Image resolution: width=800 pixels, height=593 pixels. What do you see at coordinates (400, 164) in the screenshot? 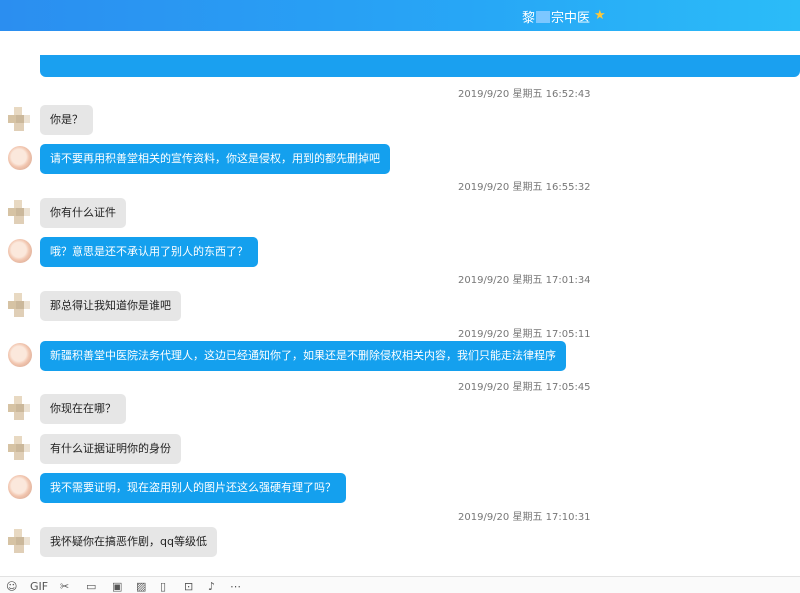
I see `outgoing-message: 请不要再用积善堂相关的宣传资料，你这是侵权，用到的都先删掉吧` at bounding box center [400, 164].